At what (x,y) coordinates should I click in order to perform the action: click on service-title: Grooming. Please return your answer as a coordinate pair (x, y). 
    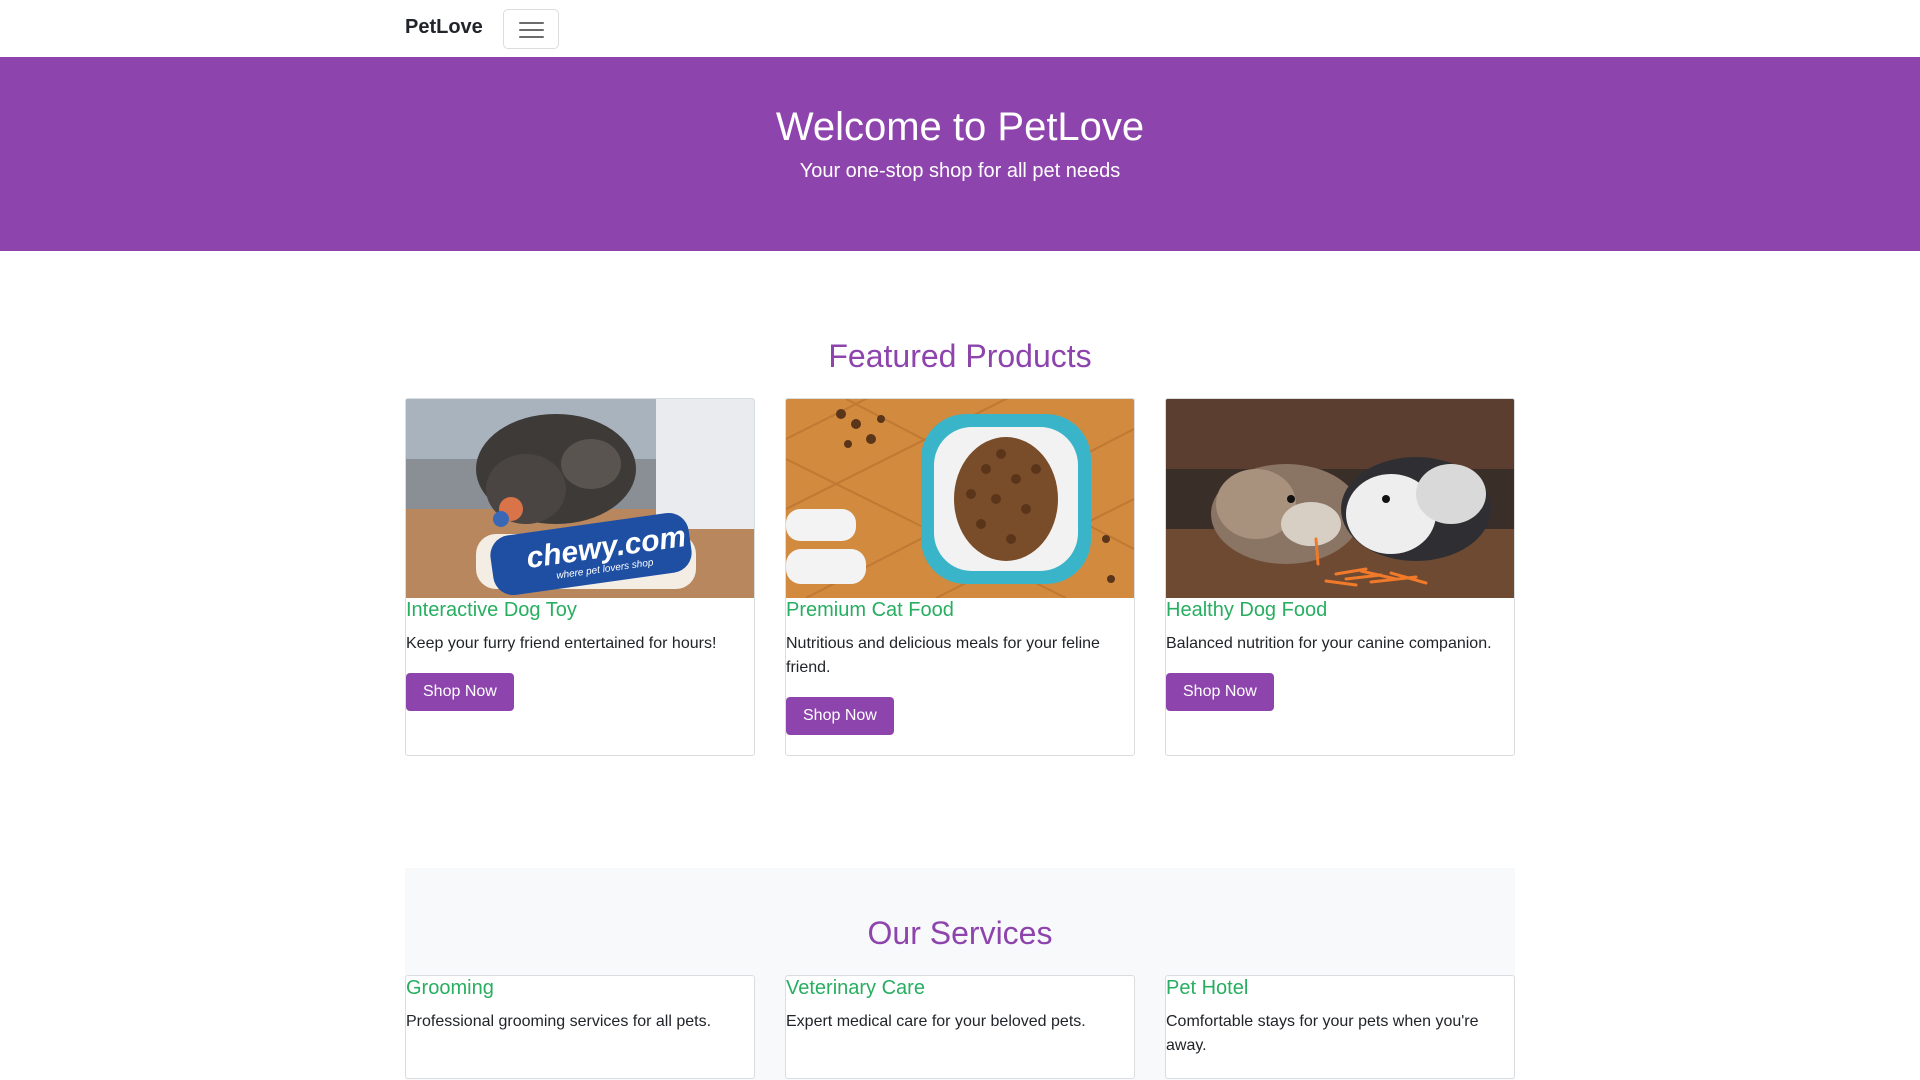
    Looking at the image, I should click on (450, 988).